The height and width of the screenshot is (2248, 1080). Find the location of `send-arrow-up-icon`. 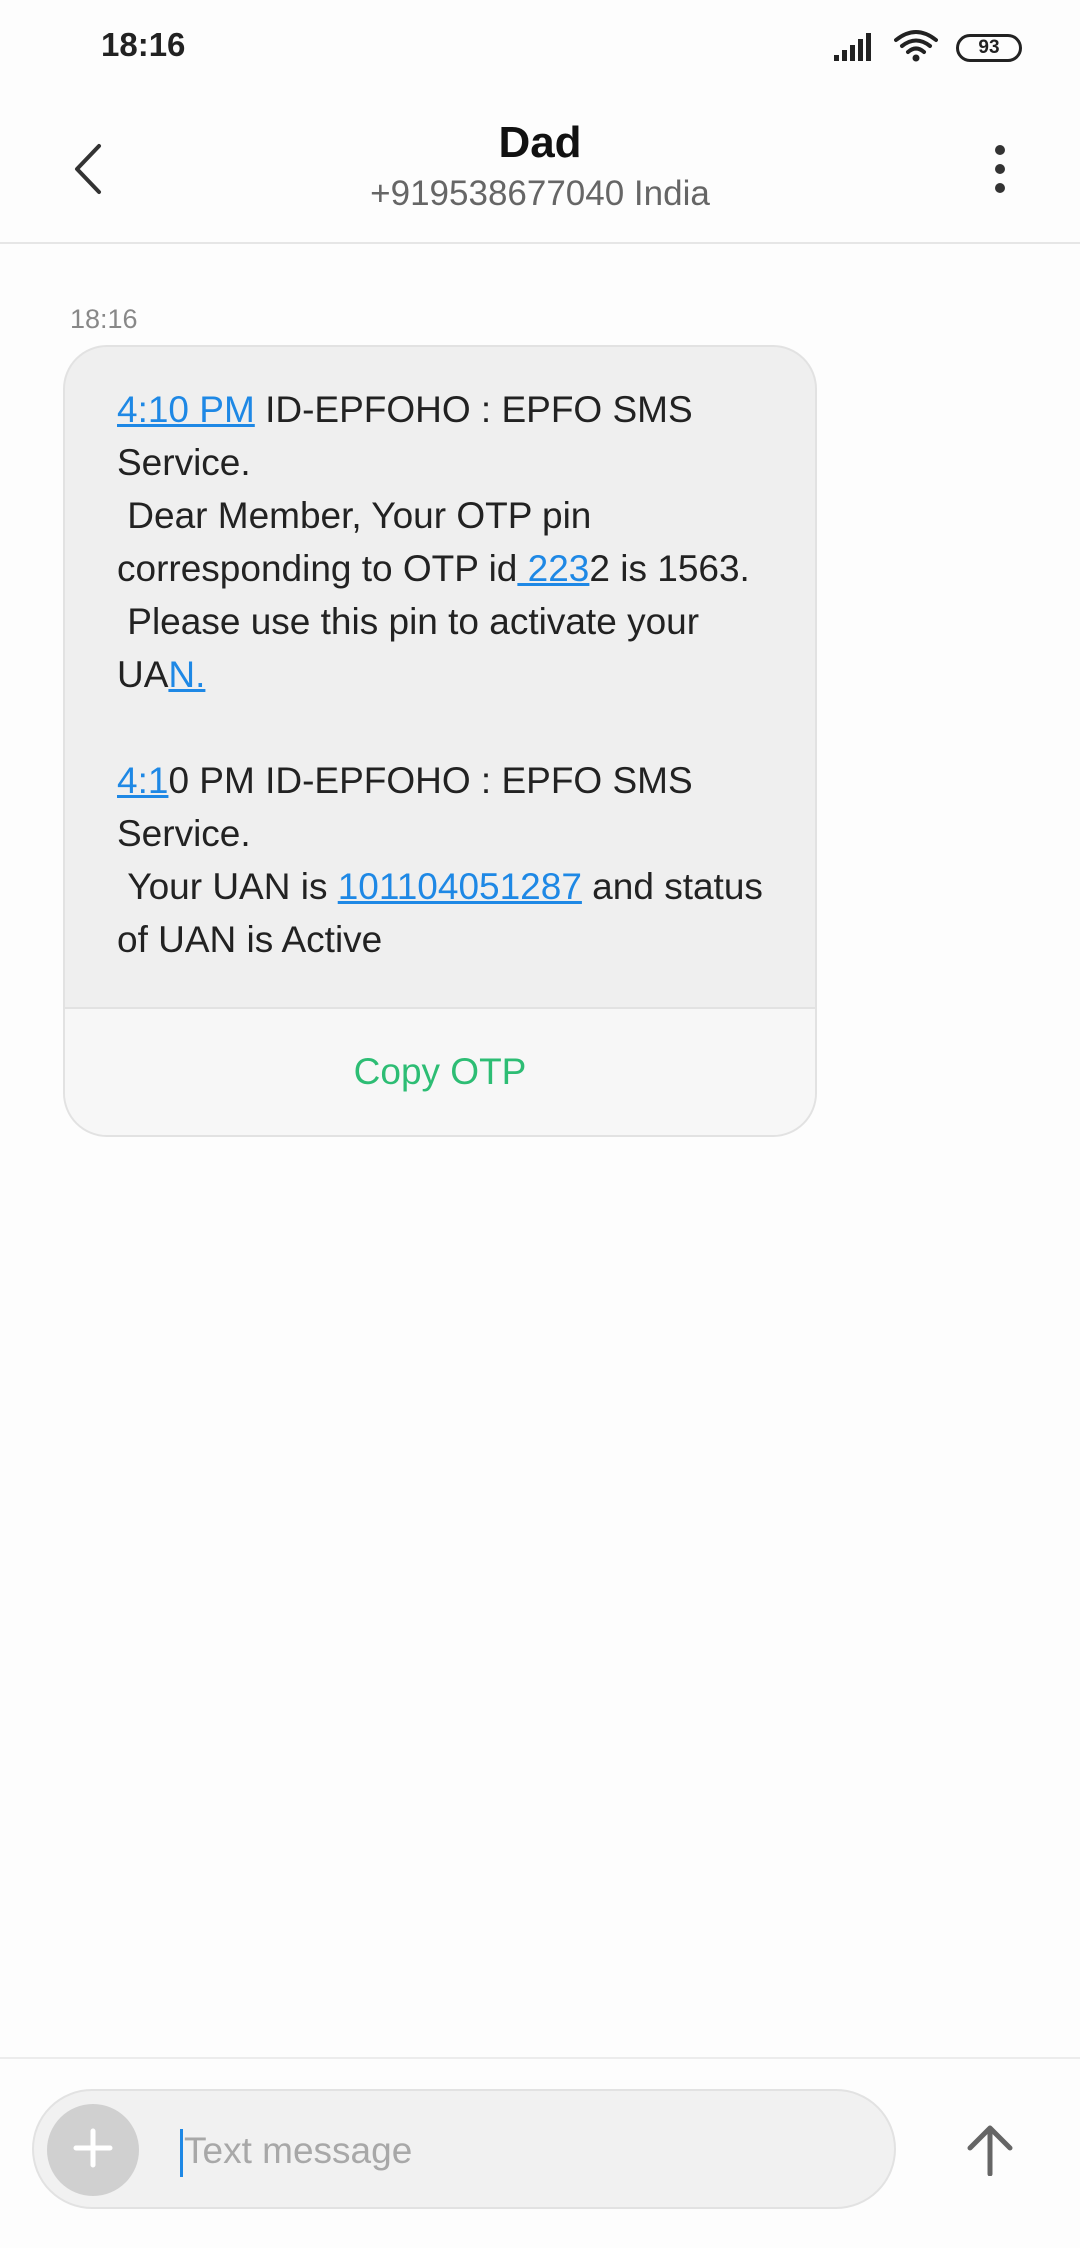

send-arrow-up-icon is located at coordinates (990, 2152).